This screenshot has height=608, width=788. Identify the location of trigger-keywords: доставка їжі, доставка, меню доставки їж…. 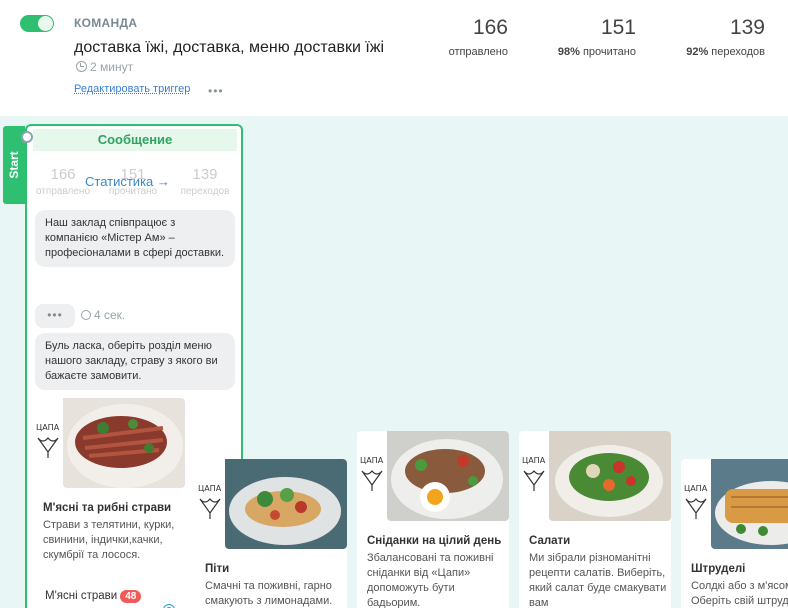
(229, 47).